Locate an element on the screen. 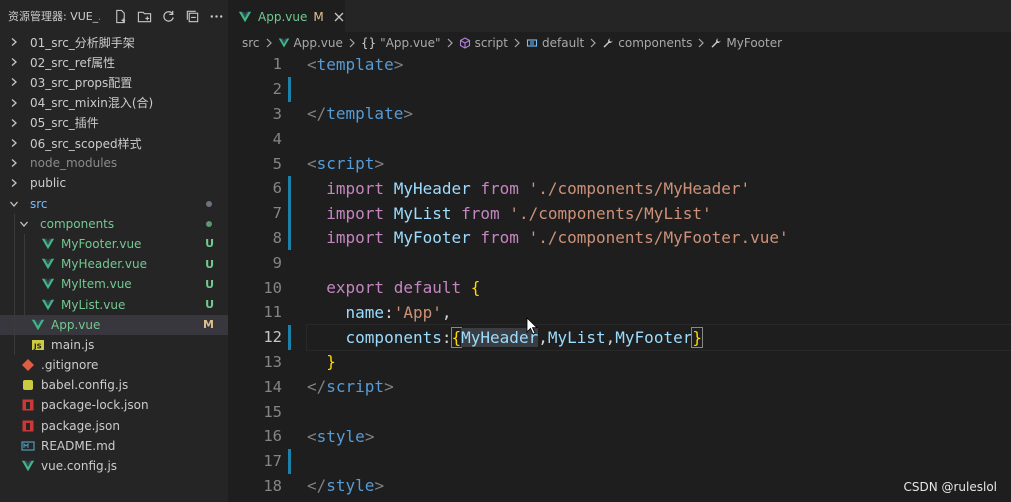 The height and width of the screenshot is (502, 1011). line-number: 1 is located at coordinates (277, 64).